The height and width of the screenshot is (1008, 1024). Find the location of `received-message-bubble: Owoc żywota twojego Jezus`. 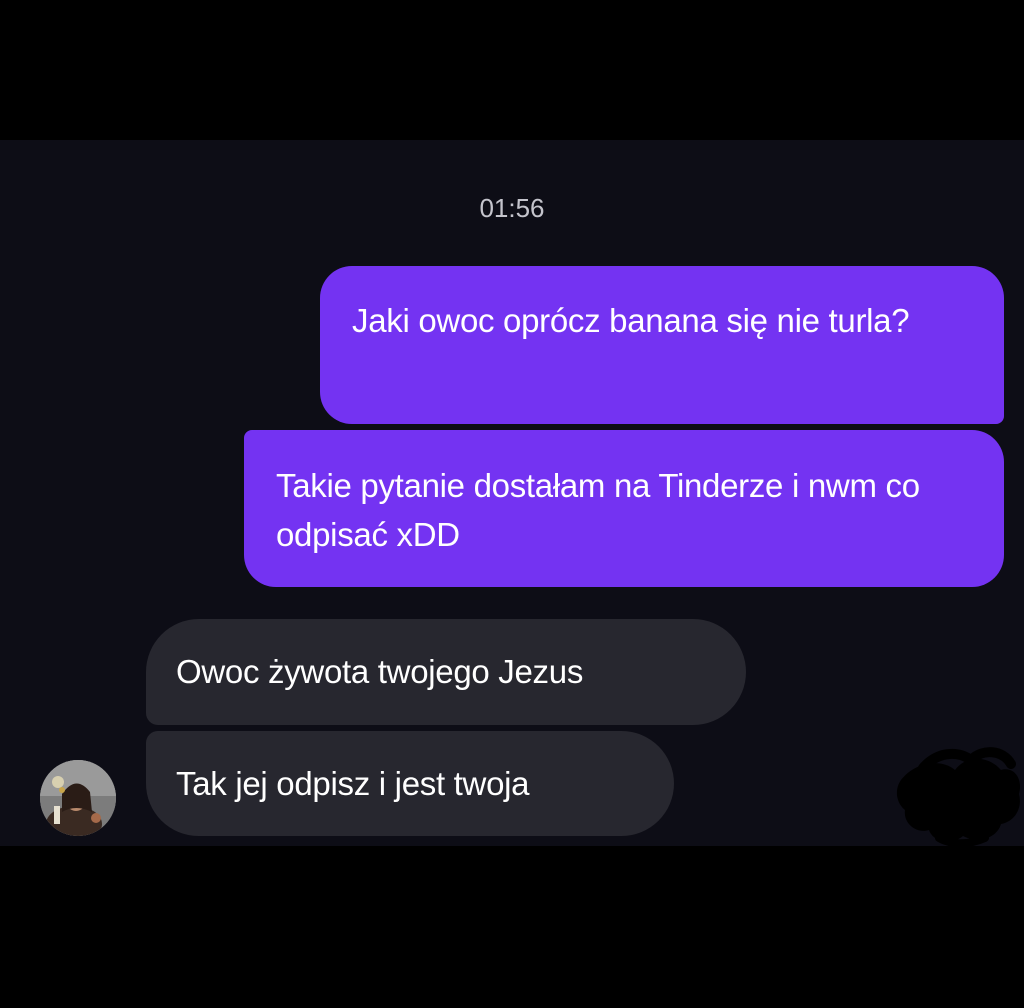

received-message-bubble: Owoc żywota twojego Jezus is located at coordinates (446, 672).